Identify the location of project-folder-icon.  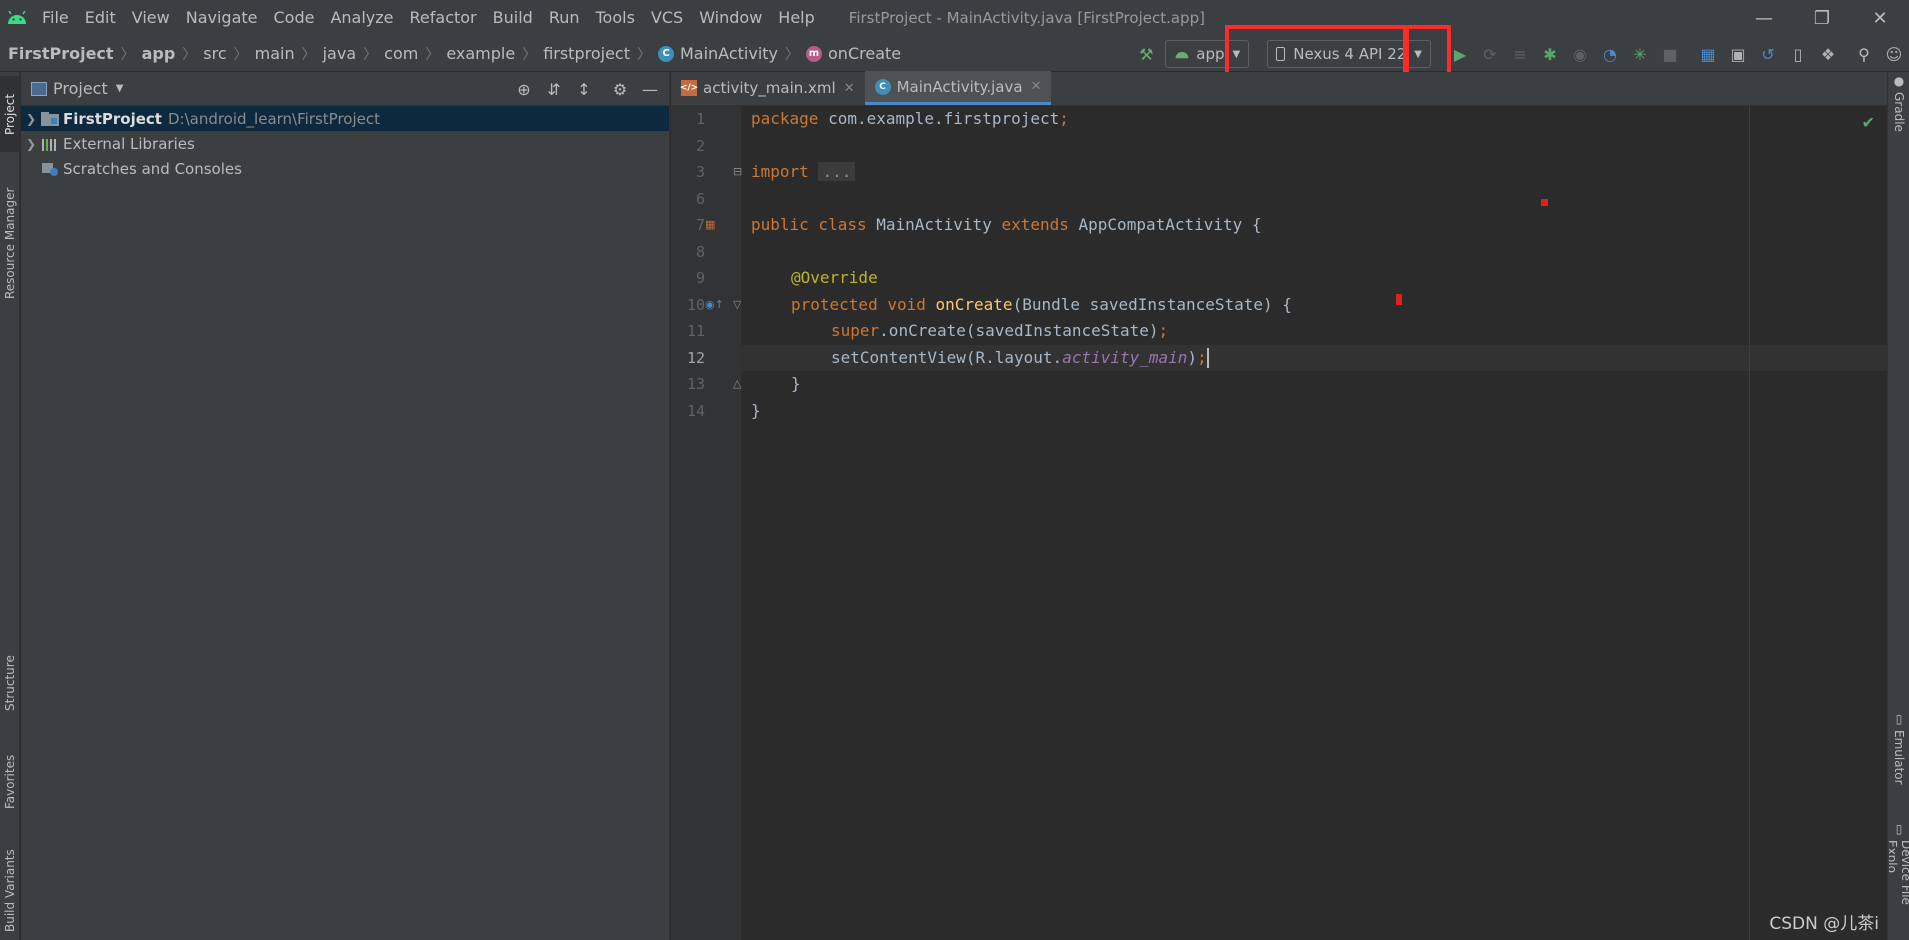
(50, 118).